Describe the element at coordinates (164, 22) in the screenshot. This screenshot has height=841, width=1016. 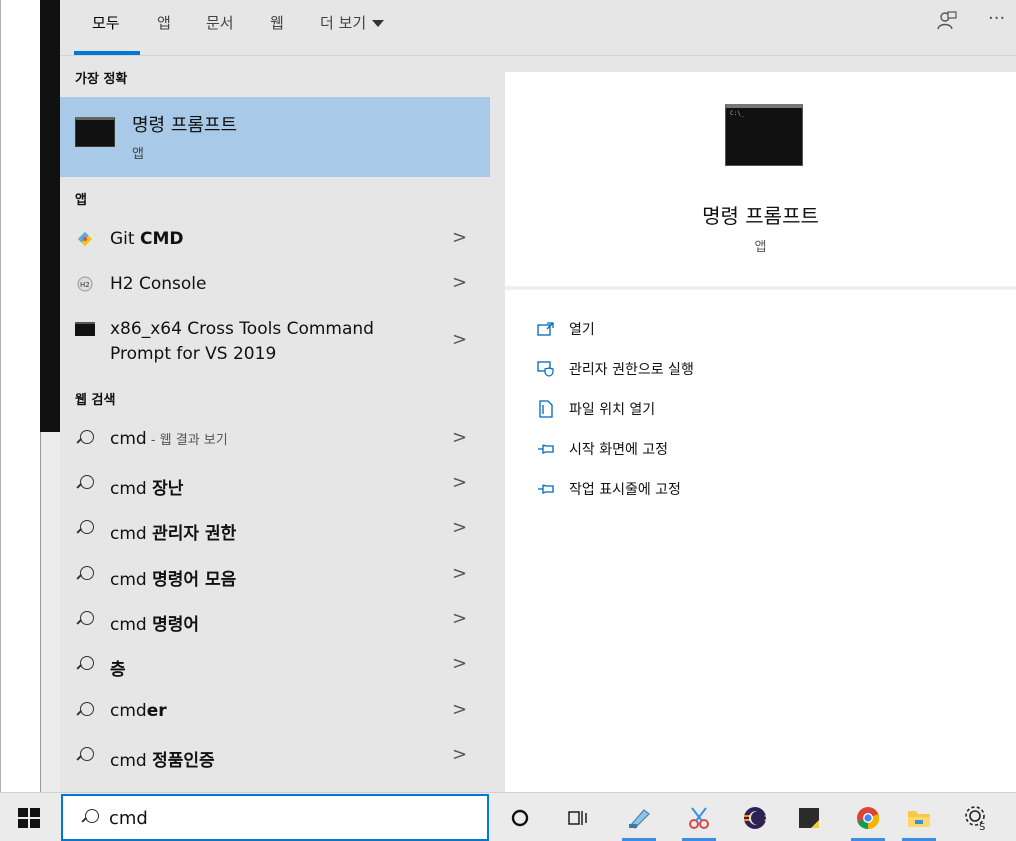
I see `tab-apps: 앱` at that location.